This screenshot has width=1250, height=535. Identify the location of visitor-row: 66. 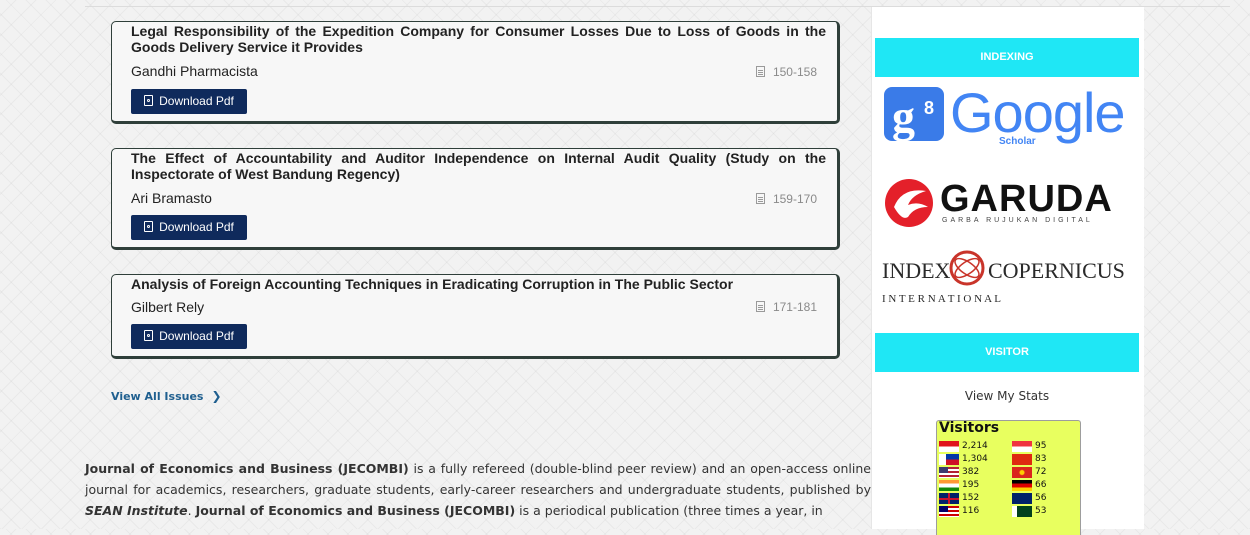
(1029, 485).